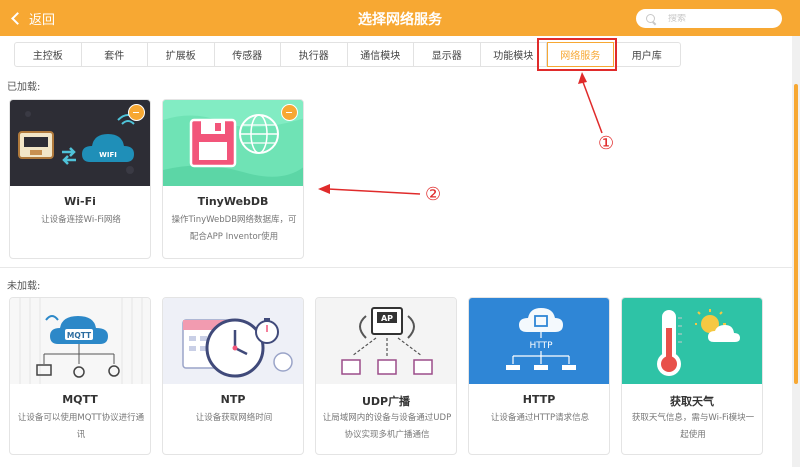  Describe the element at coordinates (181, 54) in the screenshot. I see `tab-expansion-board: 扩展板` at that location.